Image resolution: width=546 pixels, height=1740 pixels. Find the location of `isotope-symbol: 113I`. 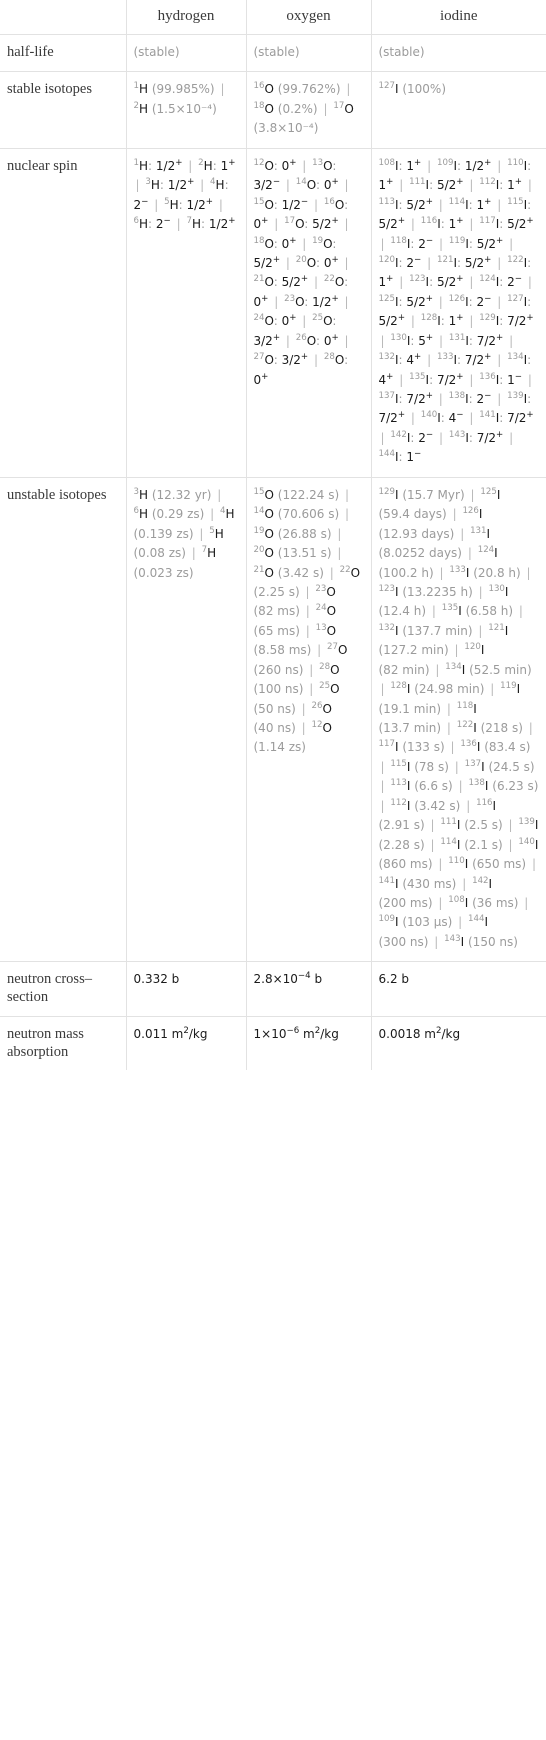

isotope-symbol: 113I is located at coordinates (389, 204).